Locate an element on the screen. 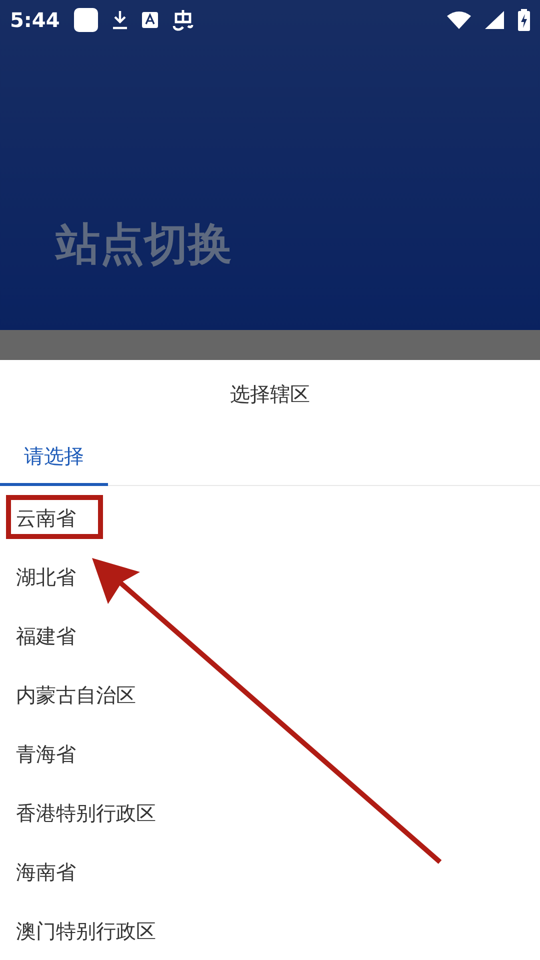 The image size is (540, 960). region-option: 内蒙古自治区 is located at coordinates (76, 695).